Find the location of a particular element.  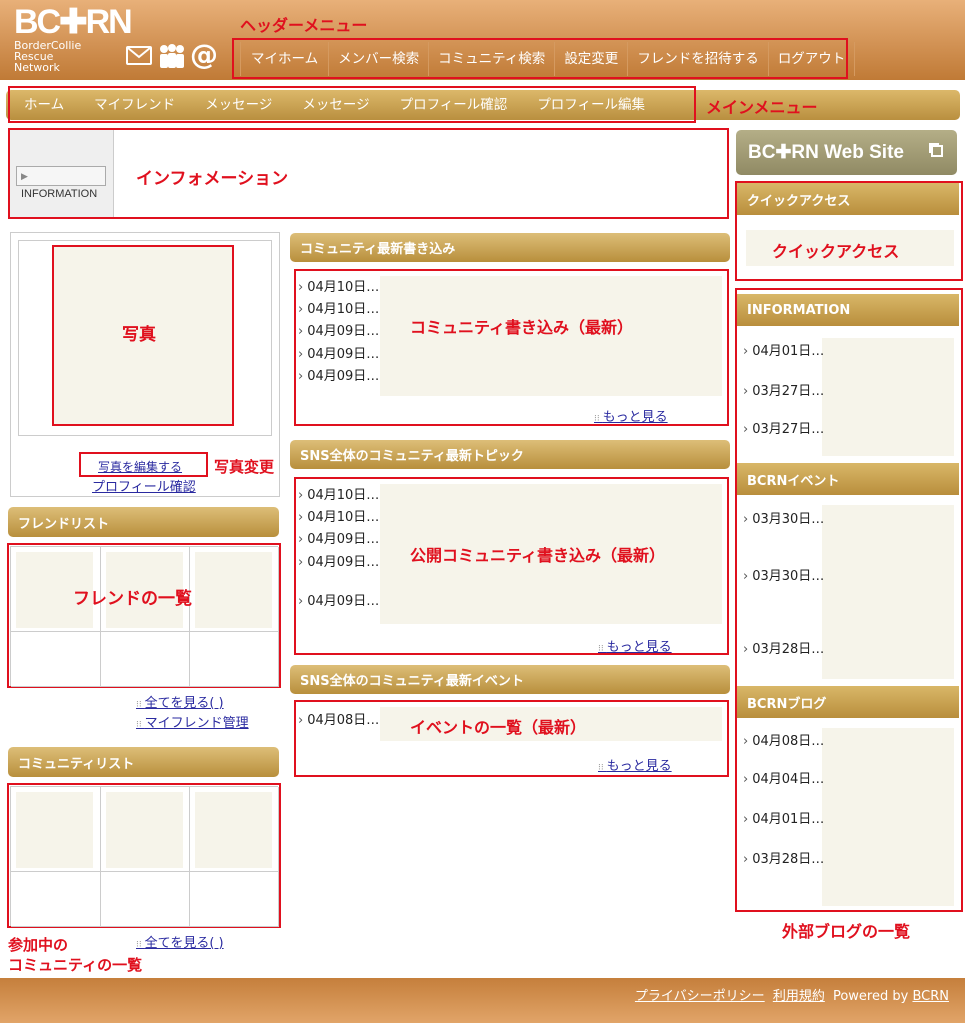

photo-change-annotation: 写真変更 is located at coordinates (244, 467).